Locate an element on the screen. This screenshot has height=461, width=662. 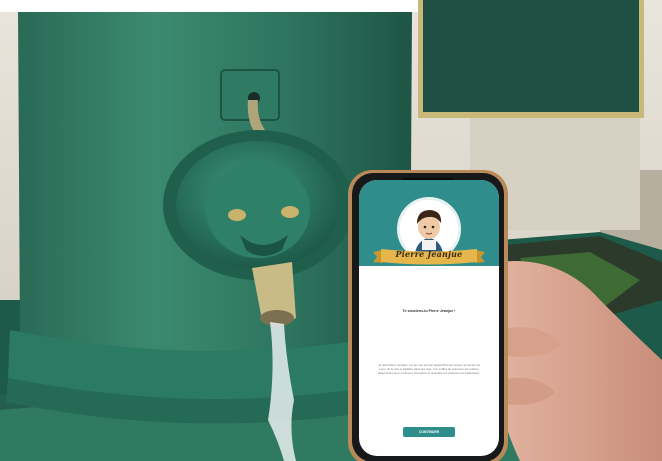
character-name: Pierre Jeanjue is located at coordinates (429, 254).